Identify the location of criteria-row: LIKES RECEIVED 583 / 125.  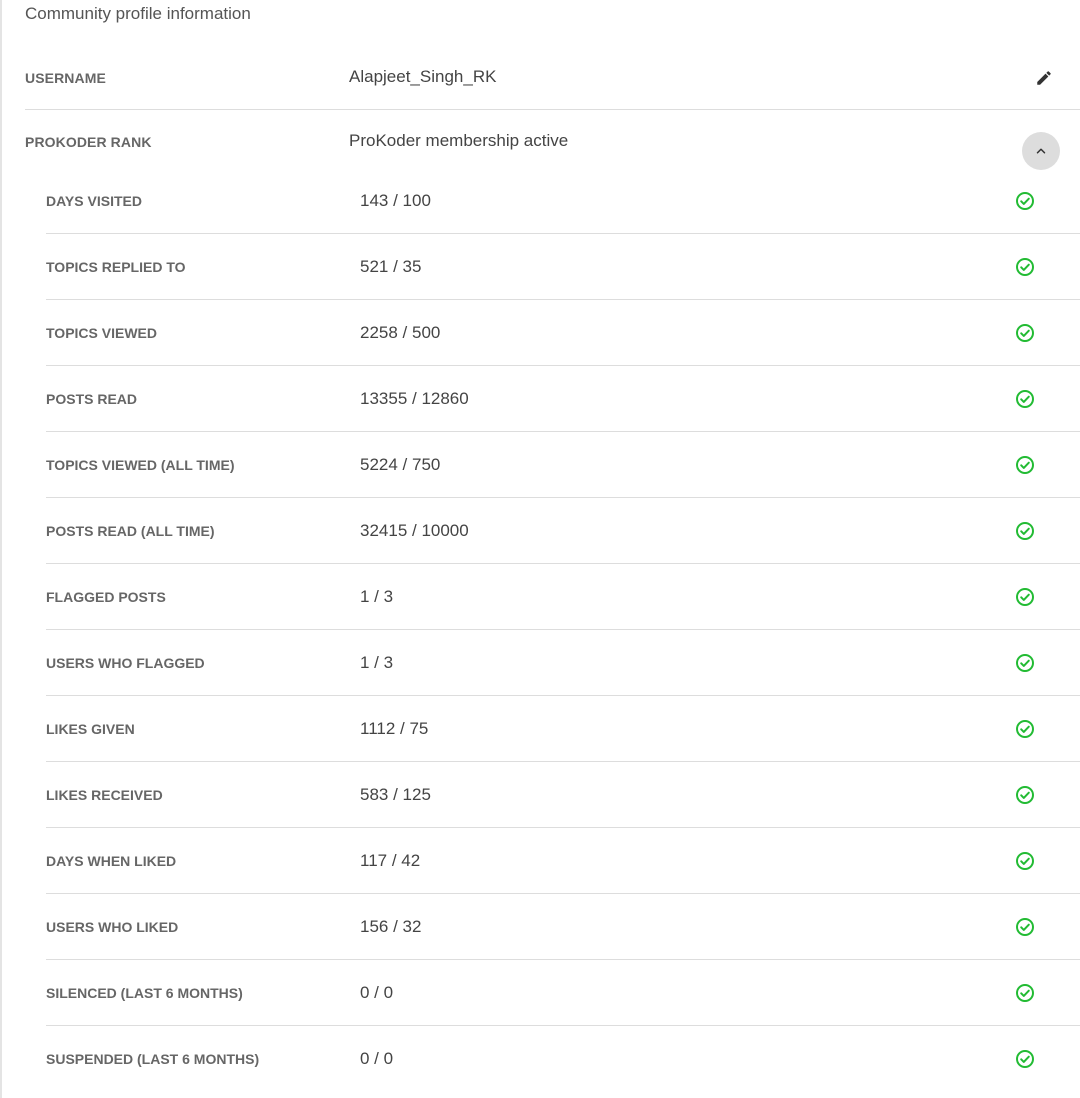
(563, 795).